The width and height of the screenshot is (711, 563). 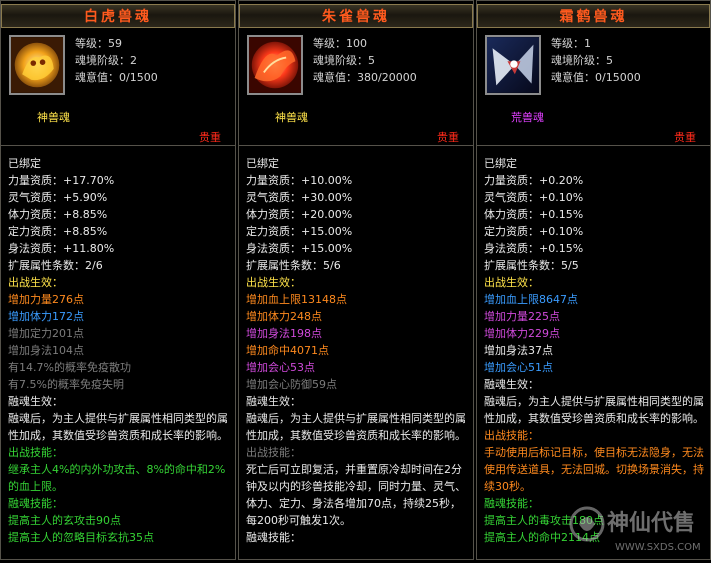 What do you see at coordinates (46, 316) in the screenshot?
I see `attribute-line: 增加体力172点` at bounding box center [46, 316].